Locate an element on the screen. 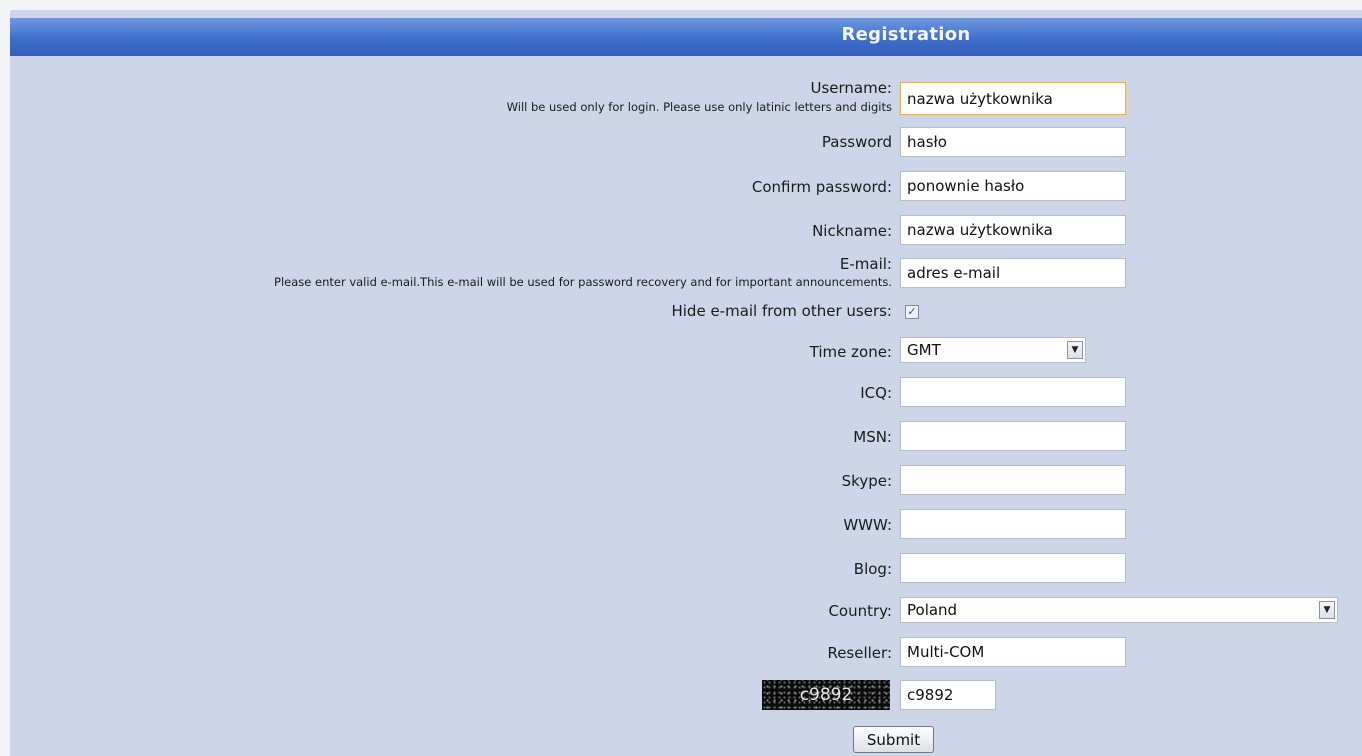  checkmark-icon: ✓ is located at coordinates (912, 311).